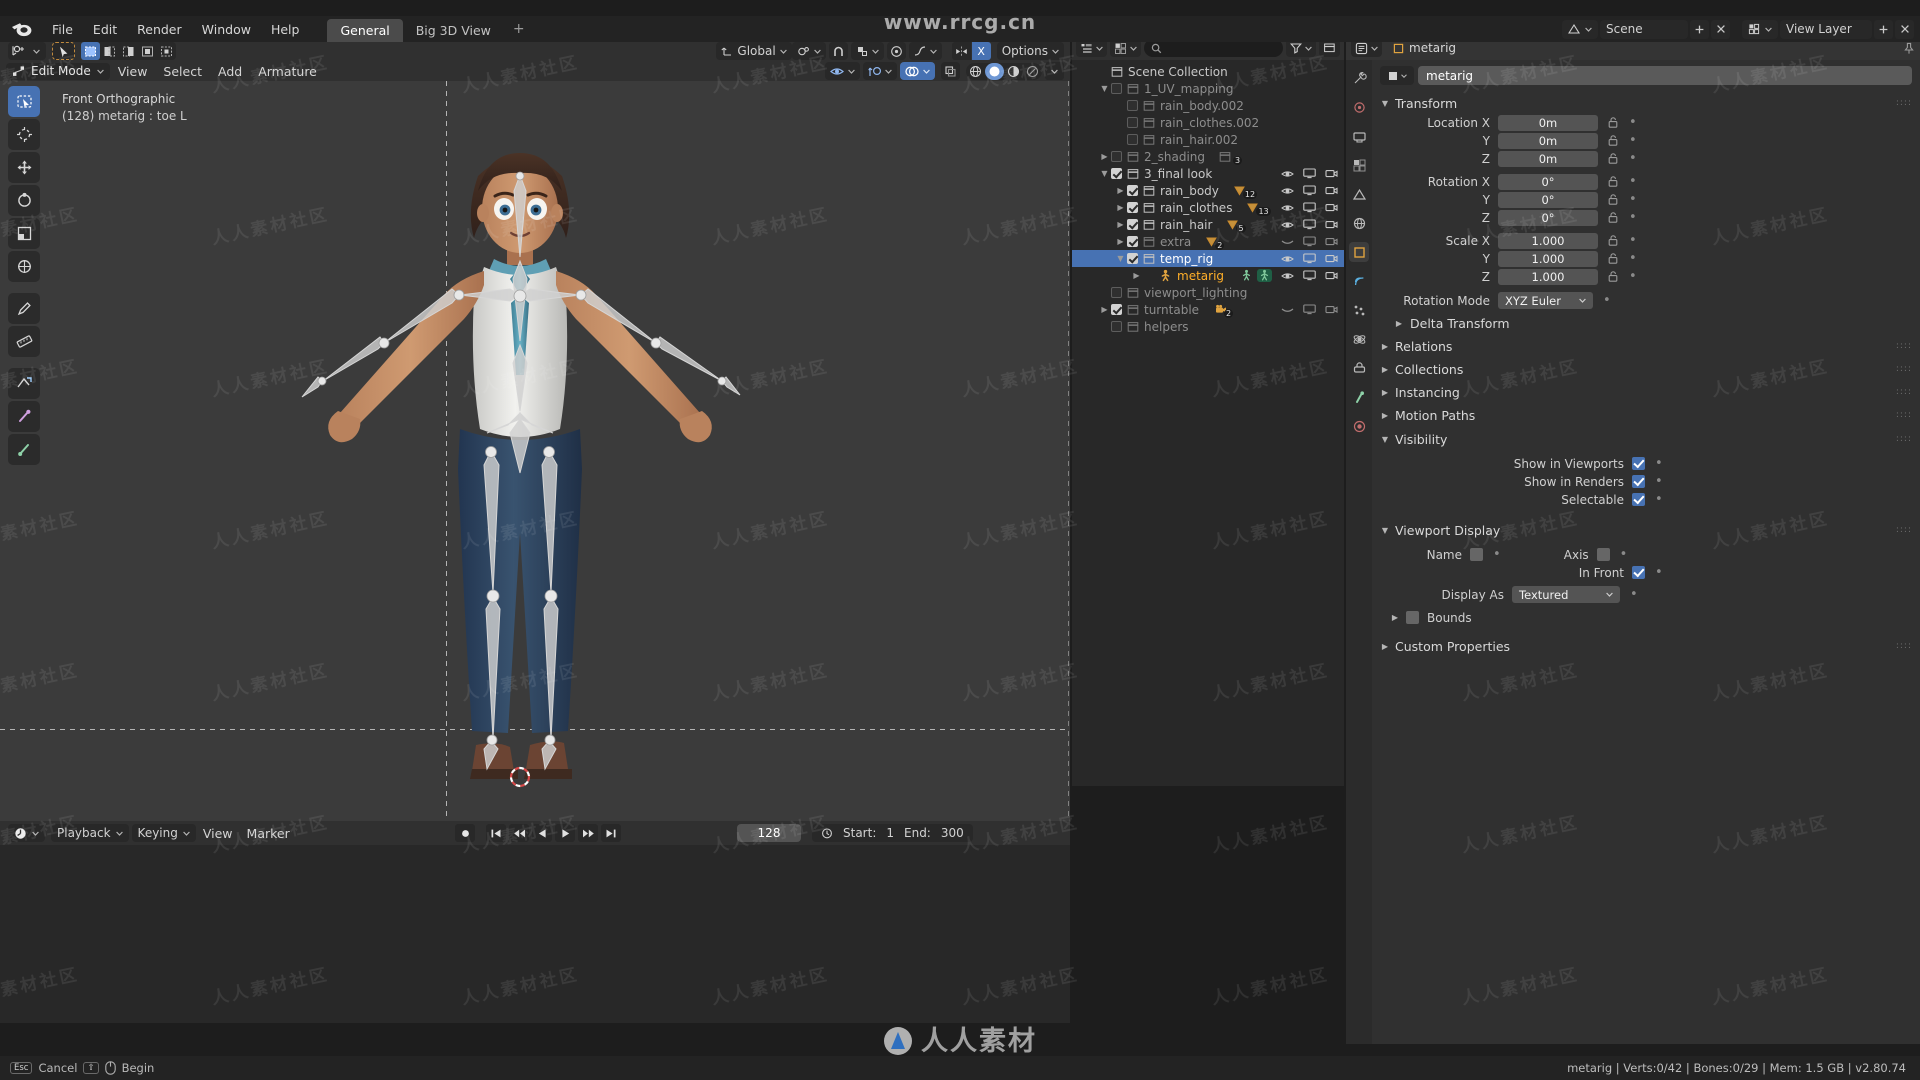 The width and height of the screenshot is (1920, 1080). Describe the element at coordinates (1646, 103) in the screenshot. I see `panel-header-transform: ▼ Transform ::::` at that location.